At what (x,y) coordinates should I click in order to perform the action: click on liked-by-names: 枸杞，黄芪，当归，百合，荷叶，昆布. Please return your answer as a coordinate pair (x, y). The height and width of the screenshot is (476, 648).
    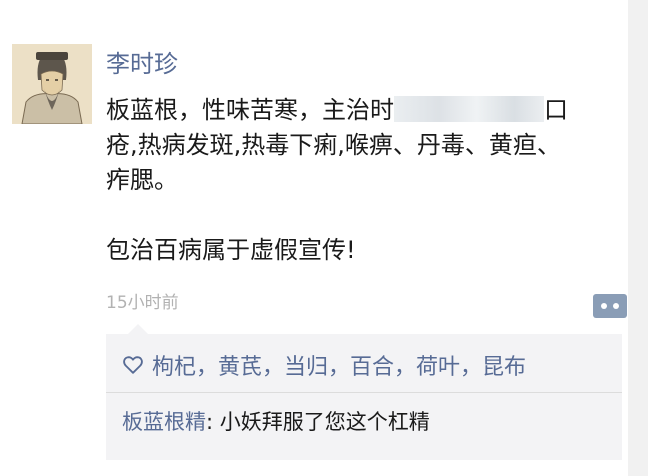
    Looking at the image, I should click on (339, 365).